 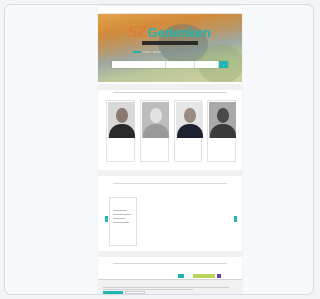 I want to click on cookie-banner, so click(x=170, y=286).